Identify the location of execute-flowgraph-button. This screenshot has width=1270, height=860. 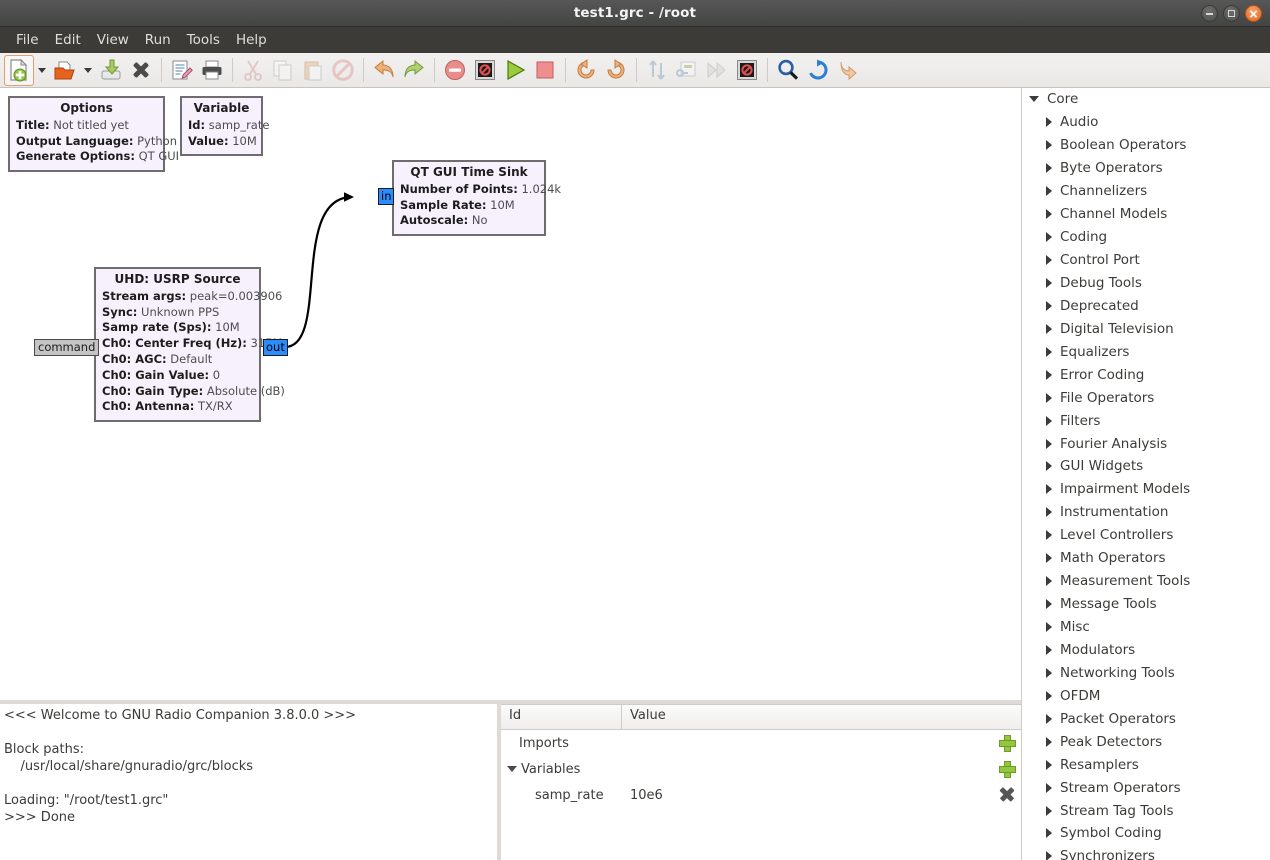
(515, 70).